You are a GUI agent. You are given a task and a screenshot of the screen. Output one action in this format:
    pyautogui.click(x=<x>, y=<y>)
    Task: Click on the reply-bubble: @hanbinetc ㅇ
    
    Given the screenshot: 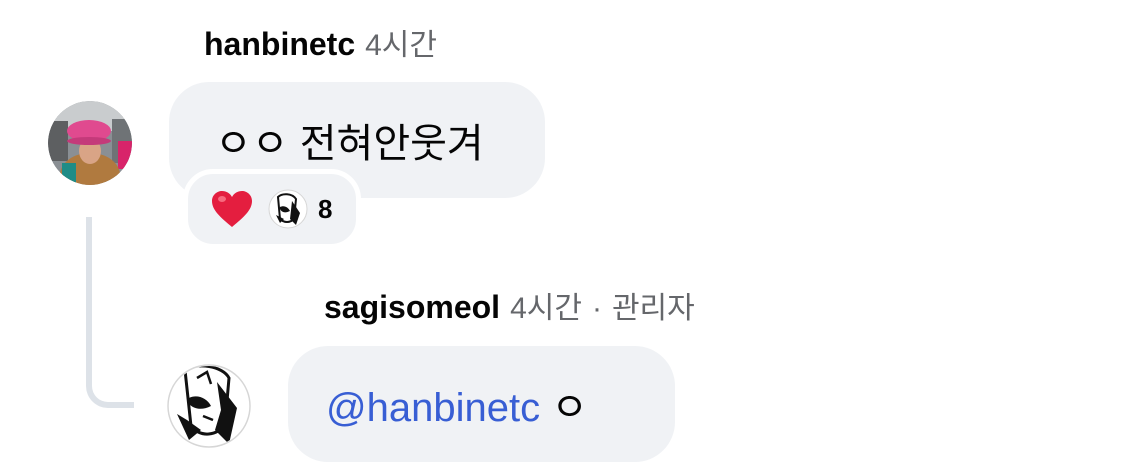 What is the action you would take?
    pyautogui.click(x=481, y=404)
    